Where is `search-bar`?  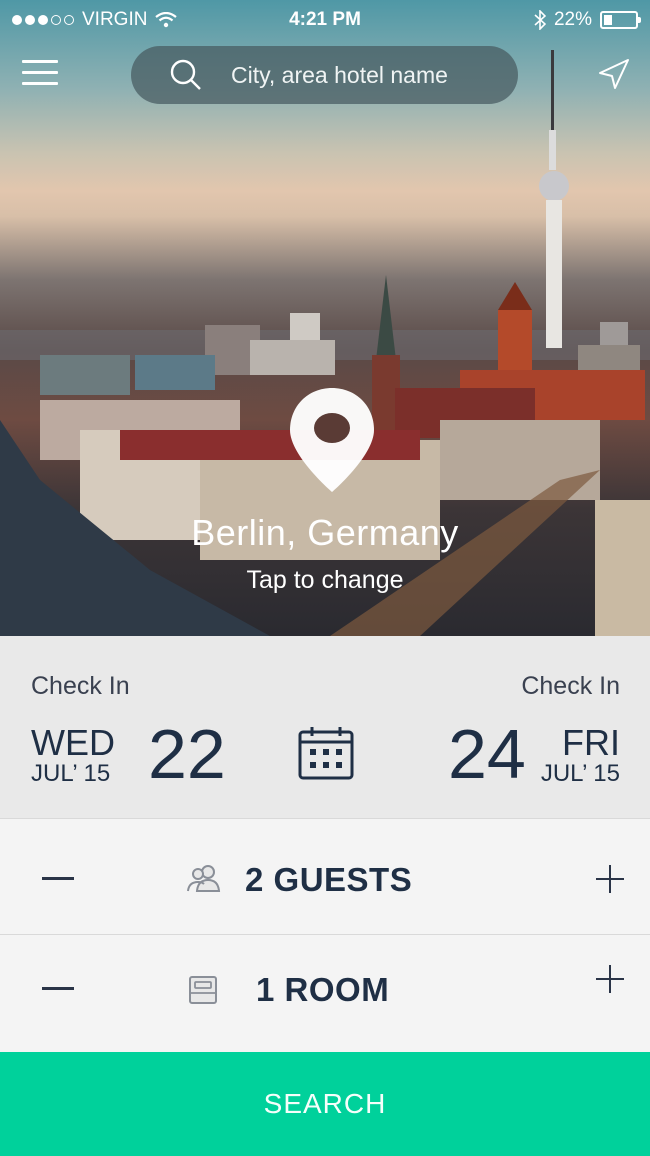
search-bar is located at coordinates (324, 75).